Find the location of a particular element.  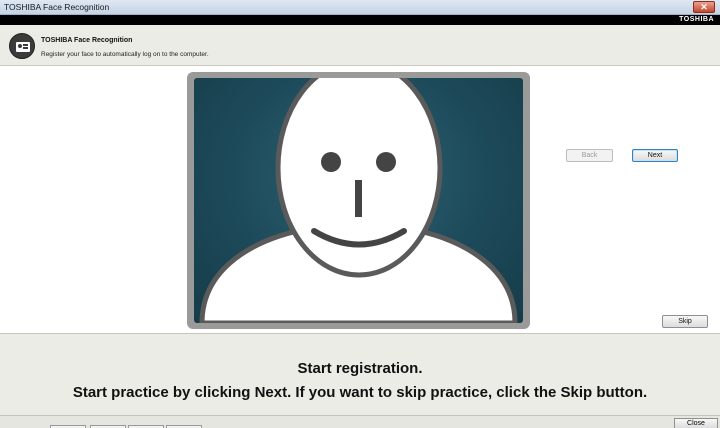

header-title: TOSHIBA Face Recognition is located at coordinates (87, 40).